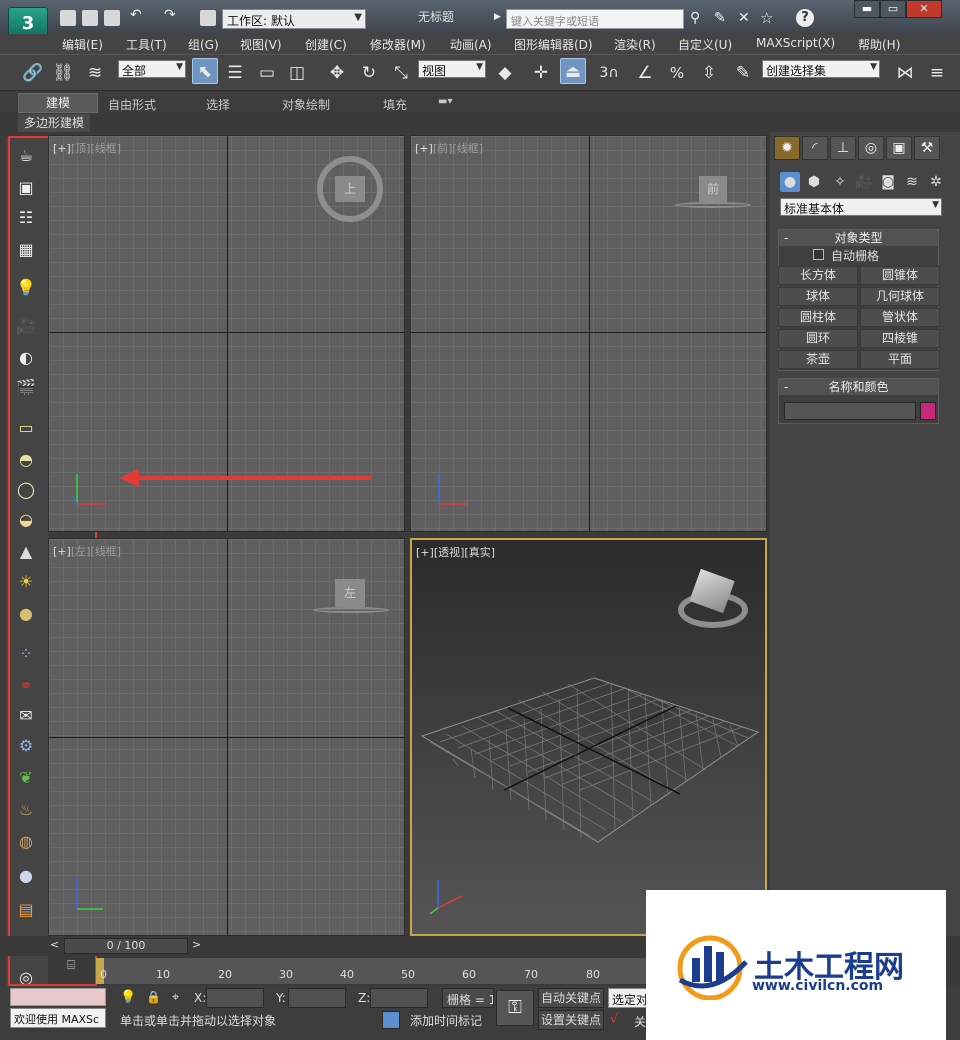  I want to click on cone-button: 圆锥体, so click(900, 275).